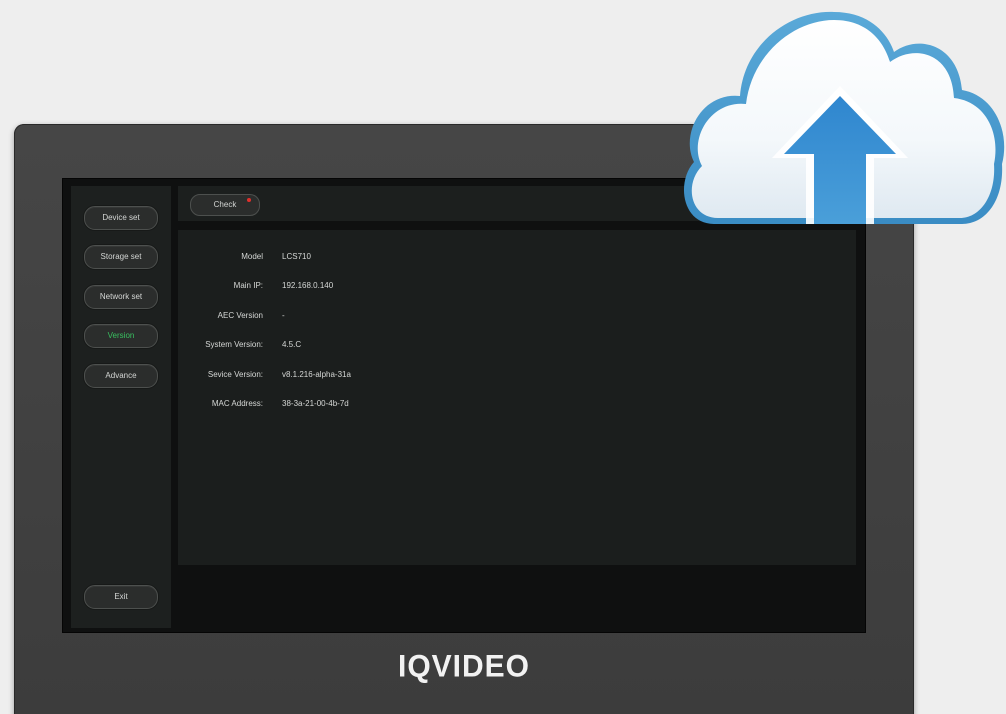  What do you see at coordinates (235, 374) in the screenshot?
I see `info-label: Sevice Version:` at bounding box center [235, 374].